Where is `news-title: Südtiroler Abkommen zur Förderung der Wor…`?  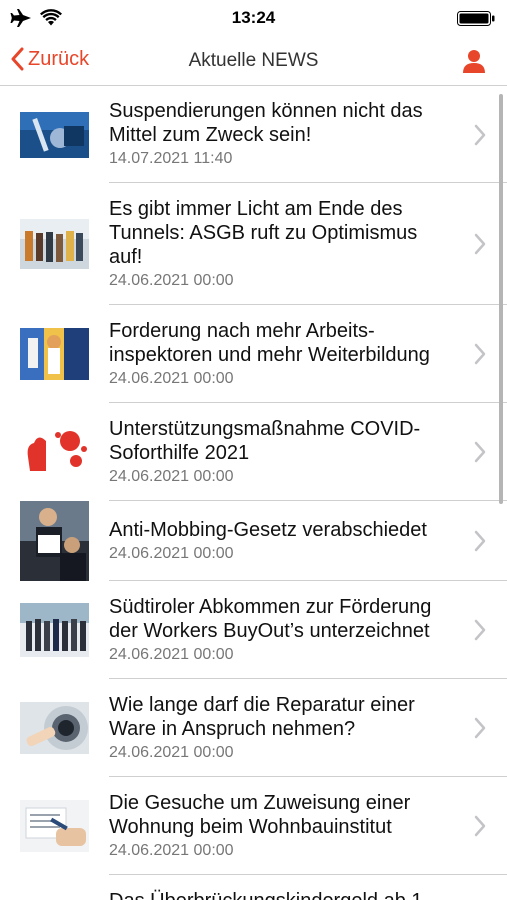 news-title: Südtiroler Abkommen zur Förderung der Wor… is located at coordinates (286, 619).